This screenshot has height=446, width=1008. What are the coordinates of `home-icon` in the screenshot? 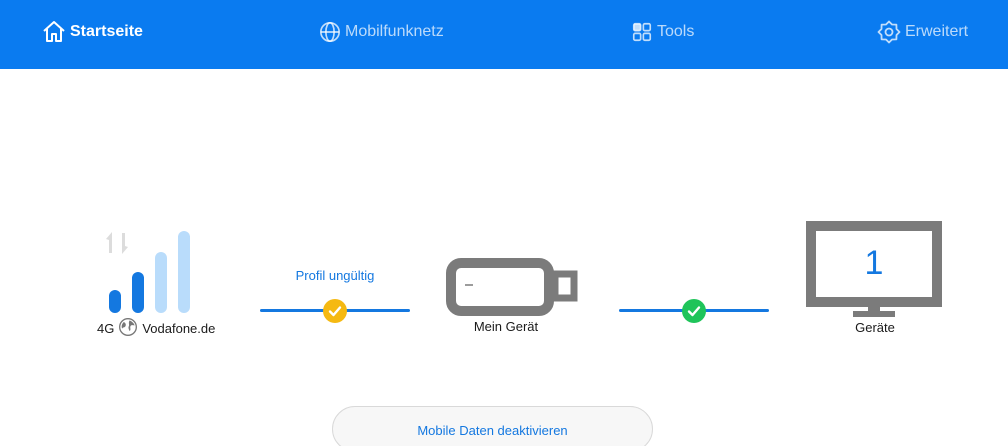 It's located at (54, 32).